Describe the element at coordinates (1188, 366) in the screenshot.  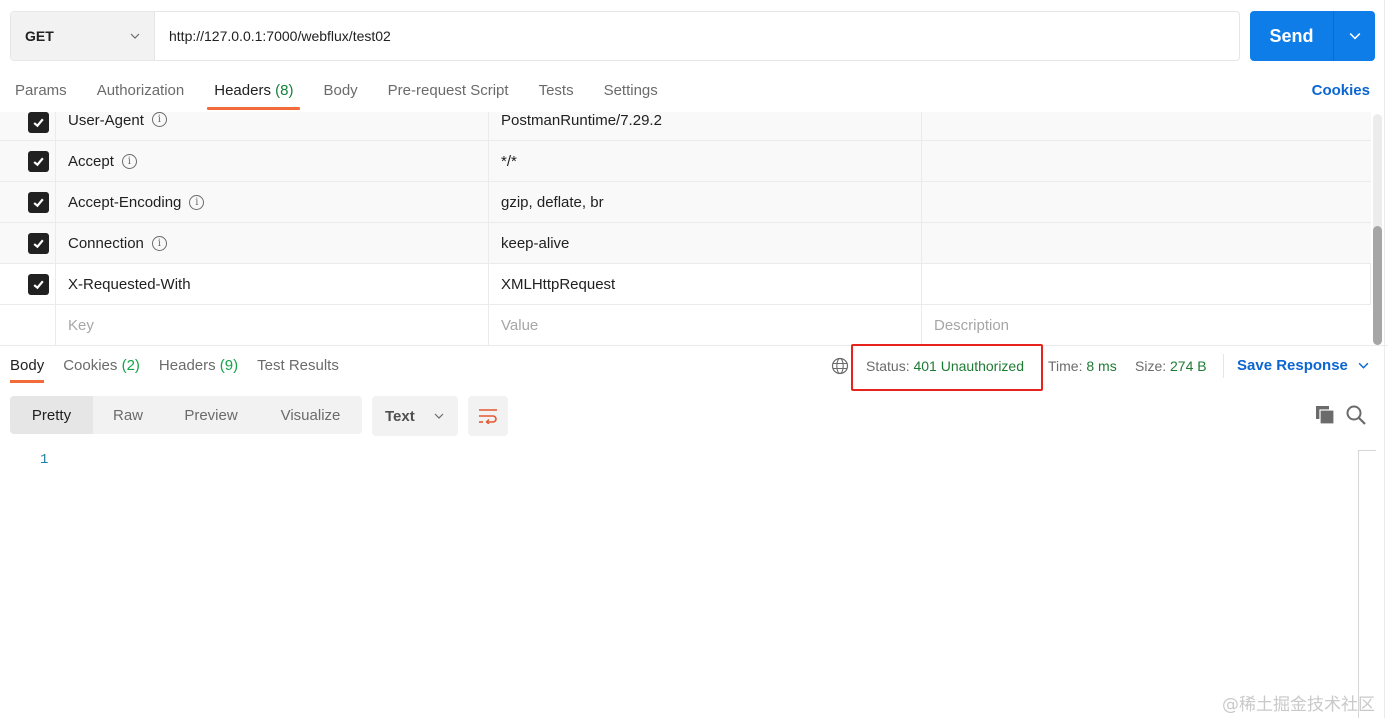
I see `size-value: 274 B` at that location.